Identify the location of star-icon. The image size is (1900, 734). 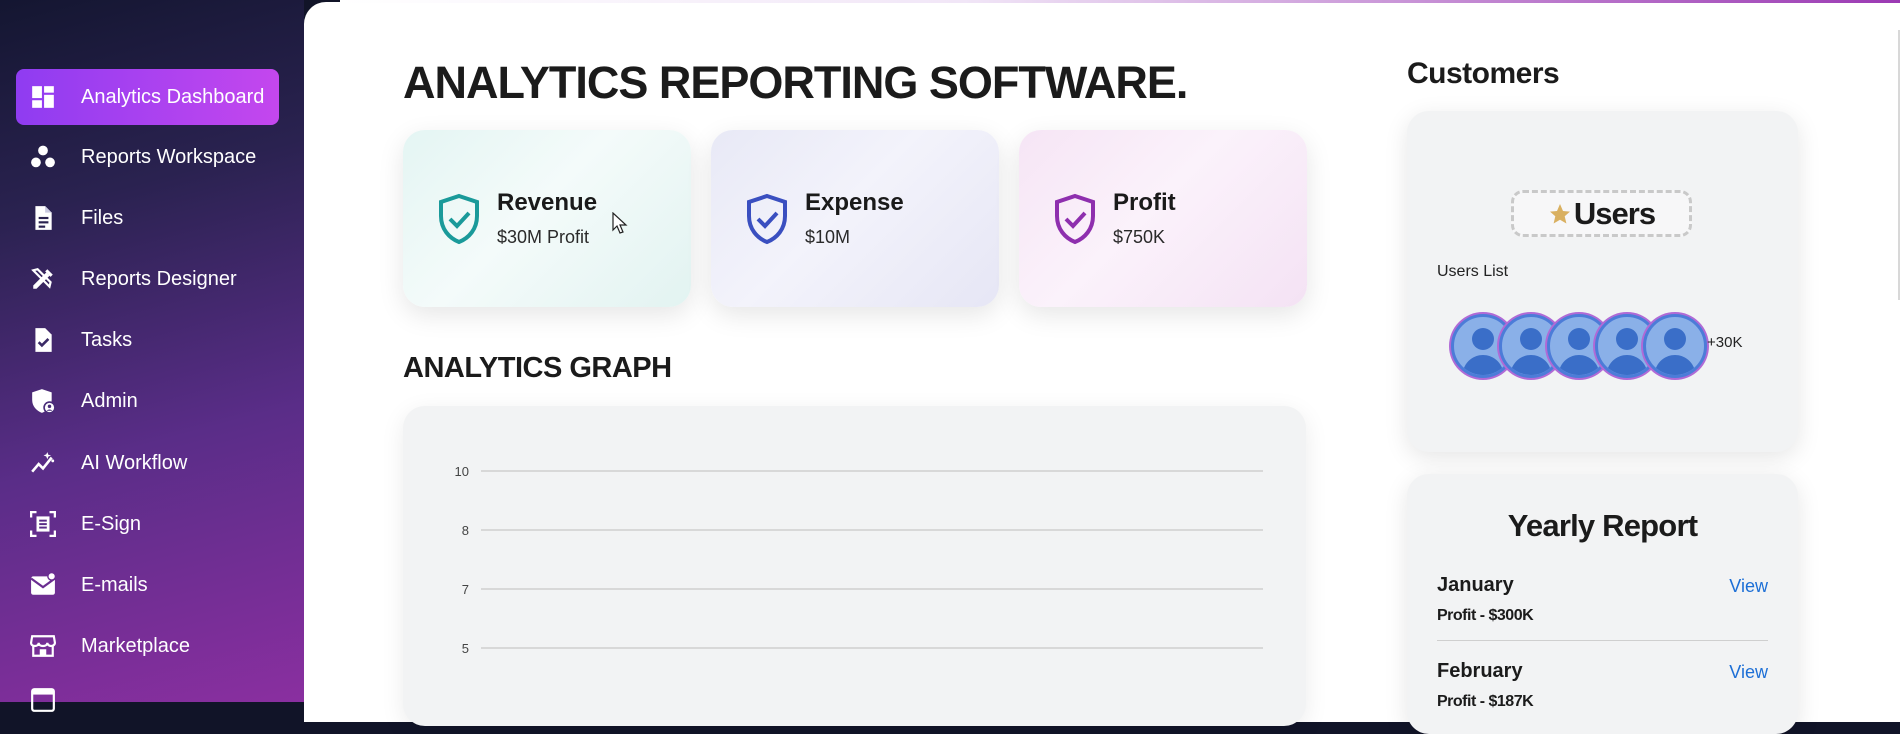
(1559, 213).